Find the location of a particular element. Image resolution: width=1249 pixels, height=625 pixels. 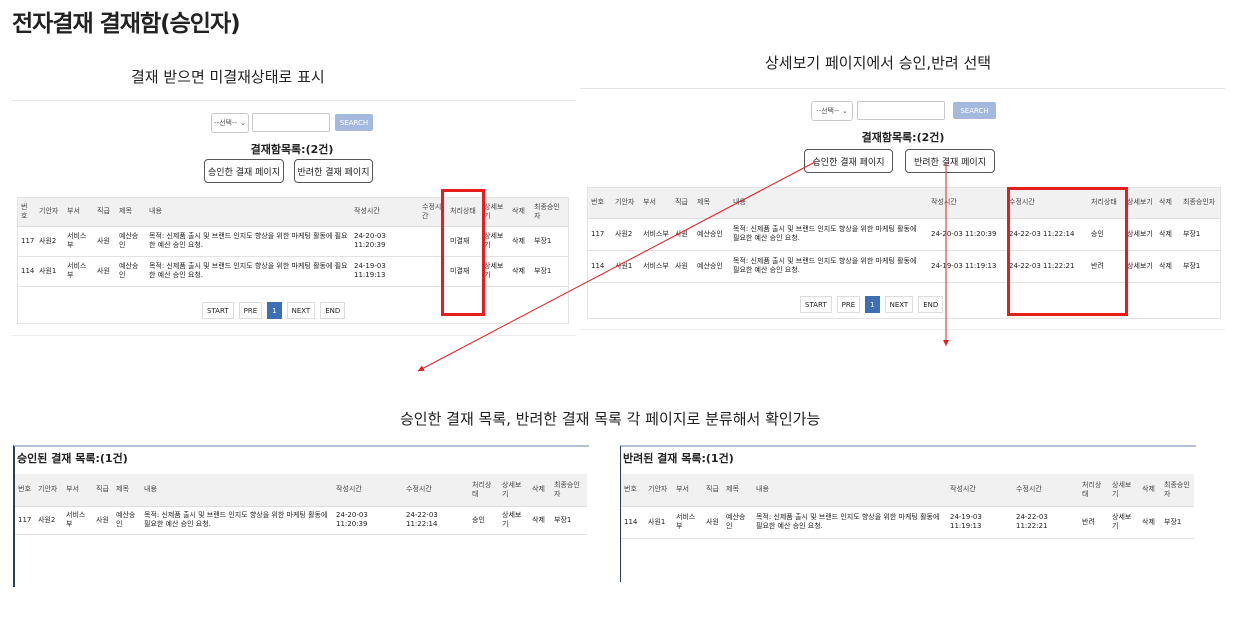

cell-drafter: 사원2 is located at coordinates (49, 520).